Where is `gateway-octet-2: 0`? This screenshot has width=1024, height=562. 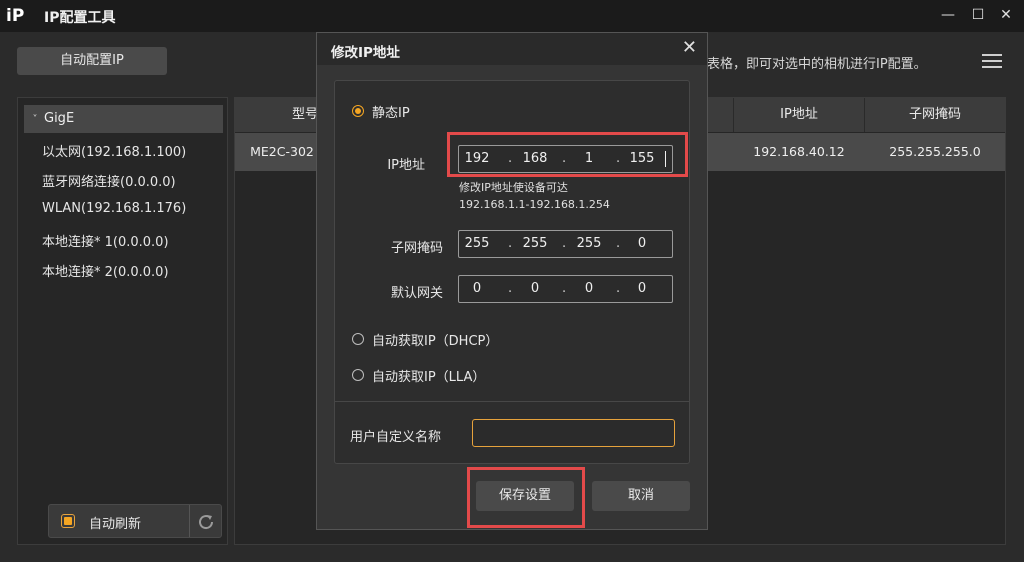 gateway-octet-2: 0 is located at coordinates (535, 289).